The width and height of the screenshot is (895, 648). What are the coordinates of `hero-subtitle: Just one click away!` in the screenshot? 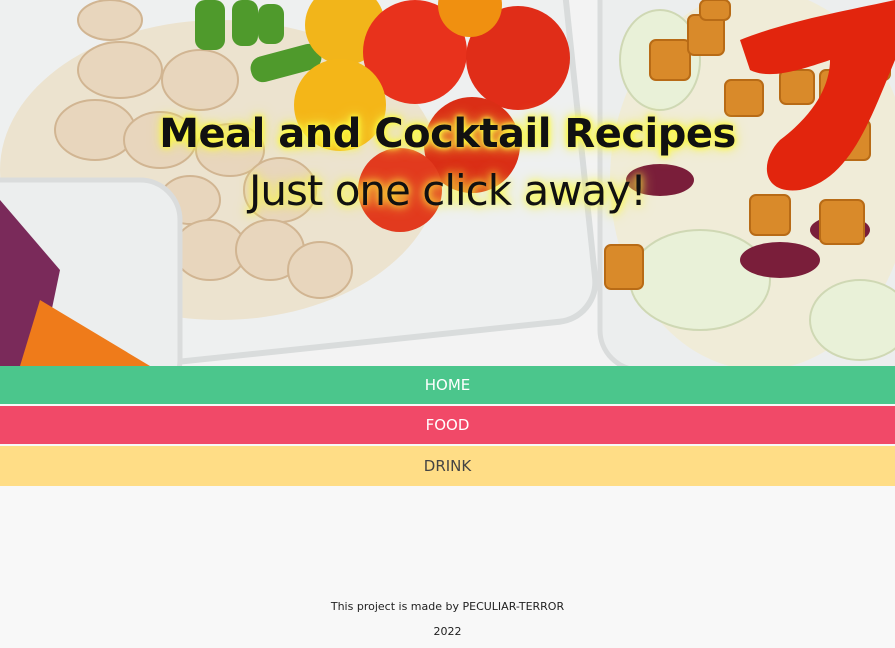 It's located at (448, 190).